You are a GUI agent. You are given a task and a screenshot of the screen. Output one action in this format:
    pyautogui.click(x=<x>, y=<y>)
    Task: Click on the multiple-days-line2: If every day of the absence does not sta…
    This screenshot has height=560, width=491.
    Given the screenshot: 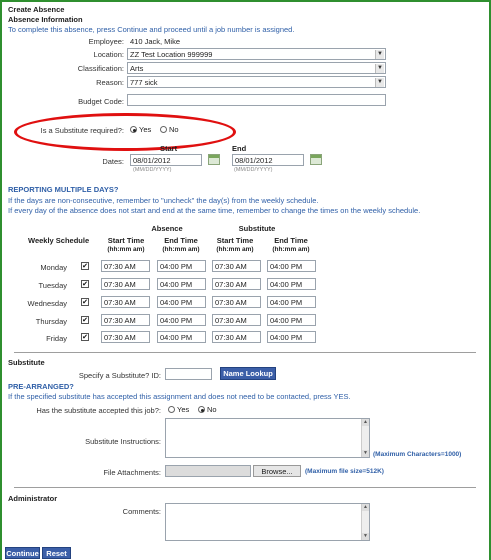 What is the action you would take?
    pyautogui.click(x=214, y=210)
    